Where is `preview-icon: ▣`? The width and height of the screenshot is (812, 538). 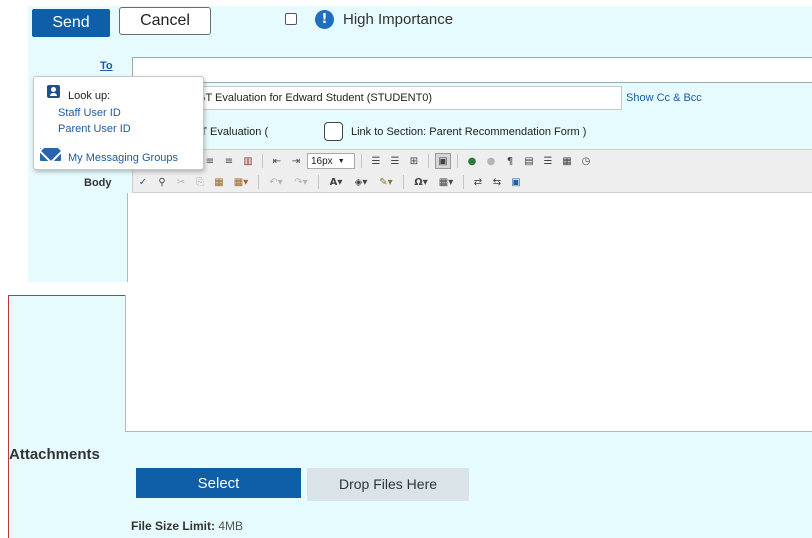
preview-icon: ▣ is located at coordinates (516, 182).